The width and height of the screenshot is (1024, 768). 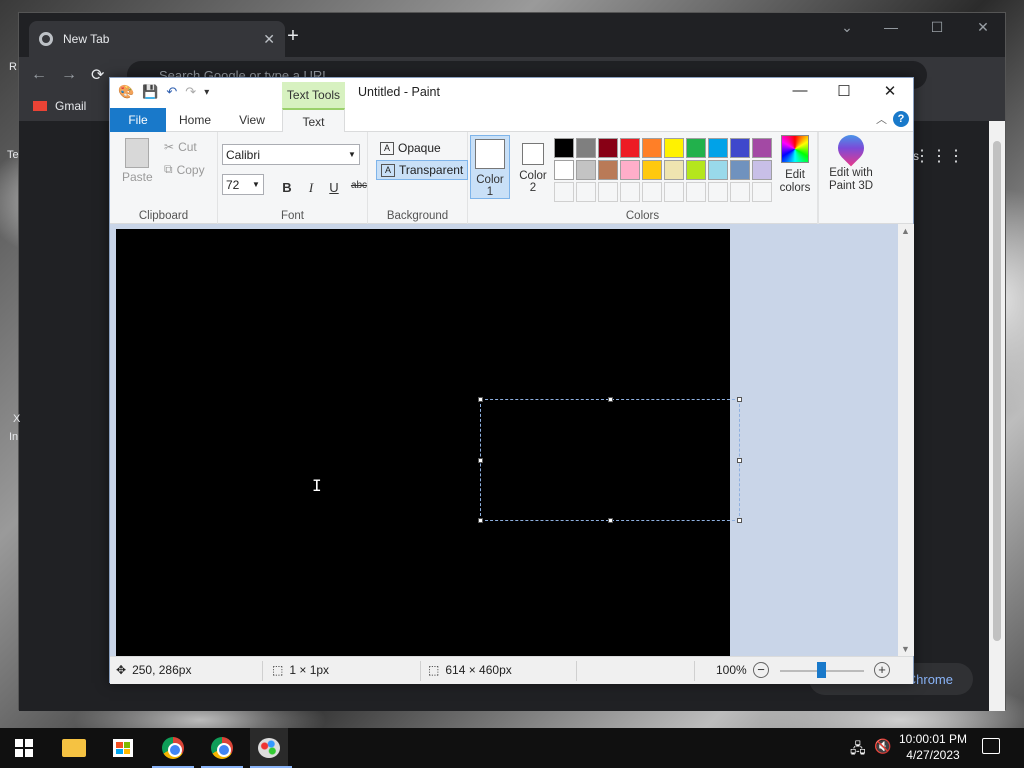 I want to click on store-button, so click(x=123, y=748).